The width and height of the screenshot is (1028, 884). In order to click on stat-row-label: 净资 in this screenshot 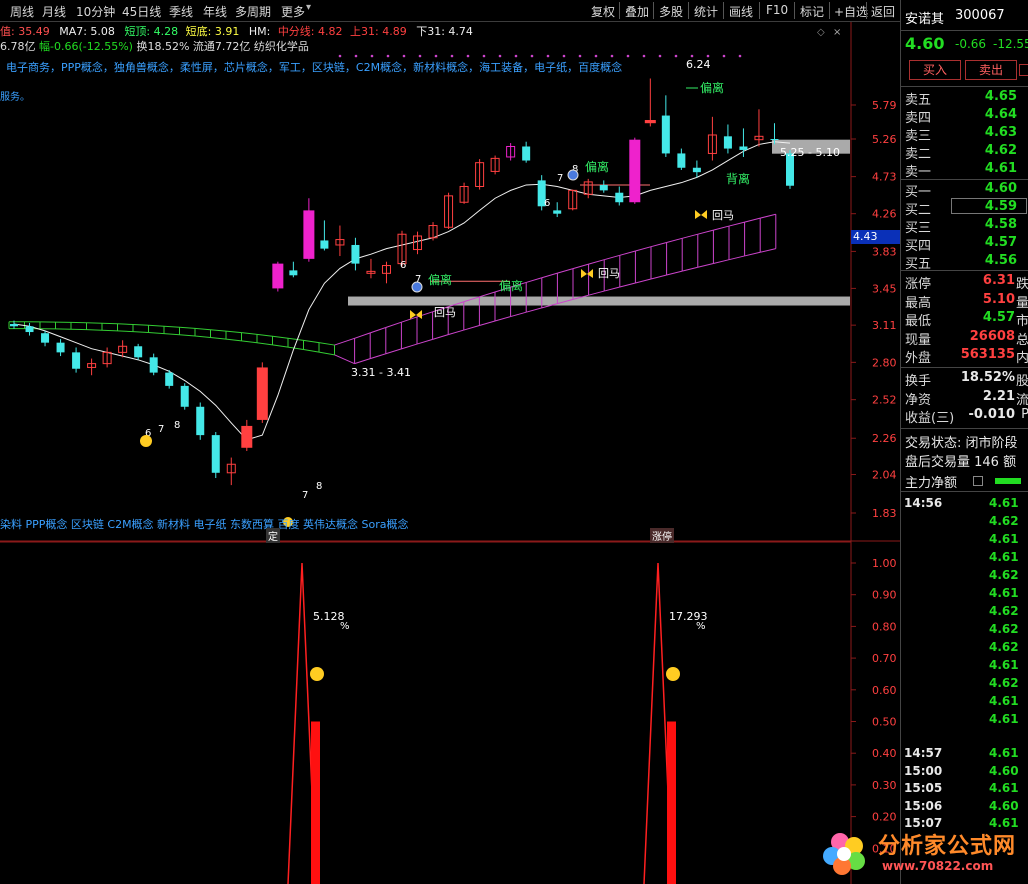, I will do `click(918, 400)`.